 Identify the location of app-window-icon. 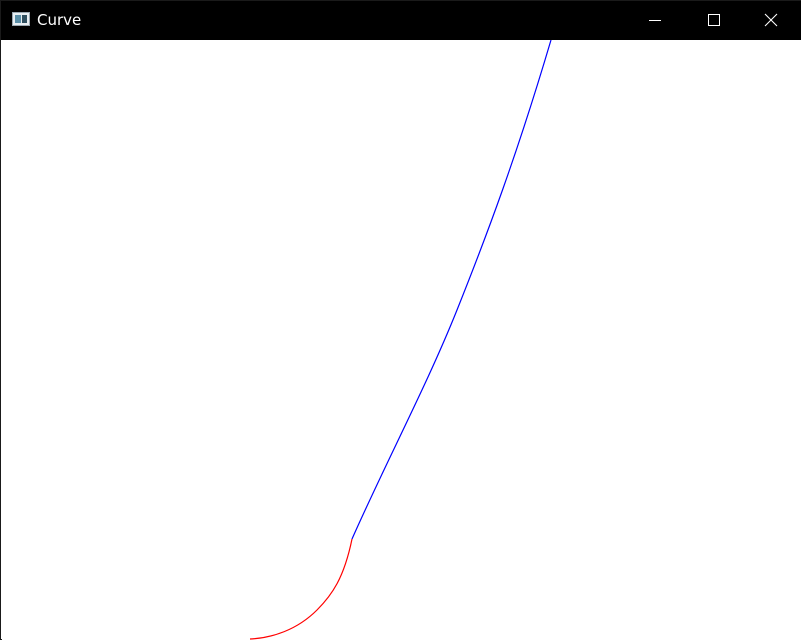
(21, 19).